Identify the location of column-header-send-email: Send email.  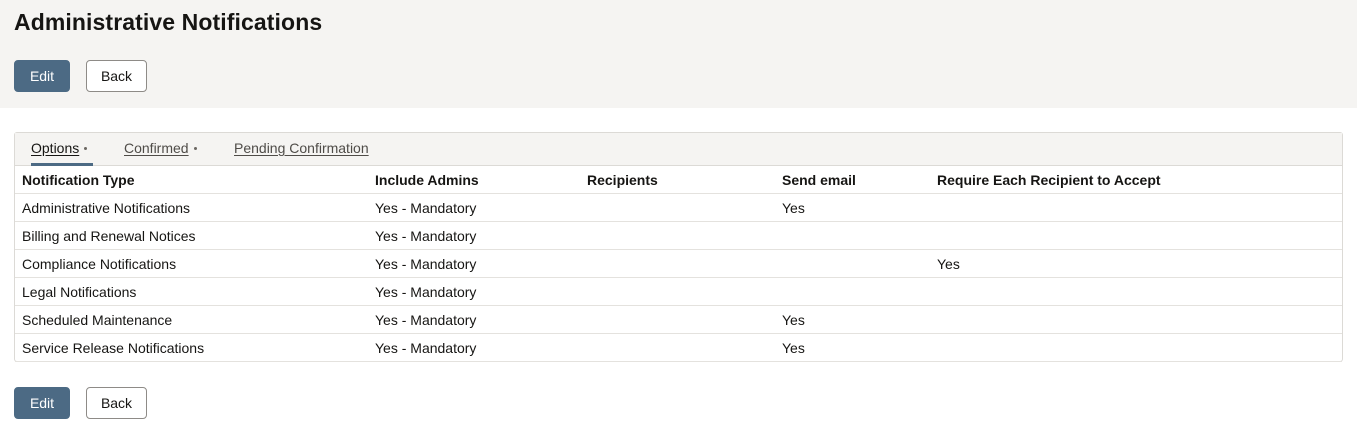
(819, 180).